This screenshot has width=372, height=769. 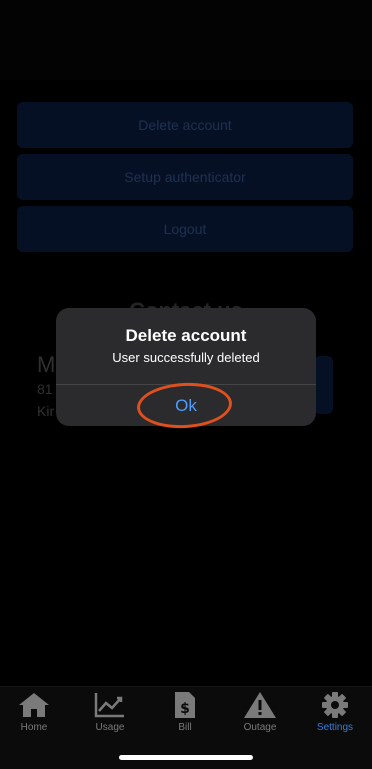 I want to click on chart-icon, so click(x=109, y=705).